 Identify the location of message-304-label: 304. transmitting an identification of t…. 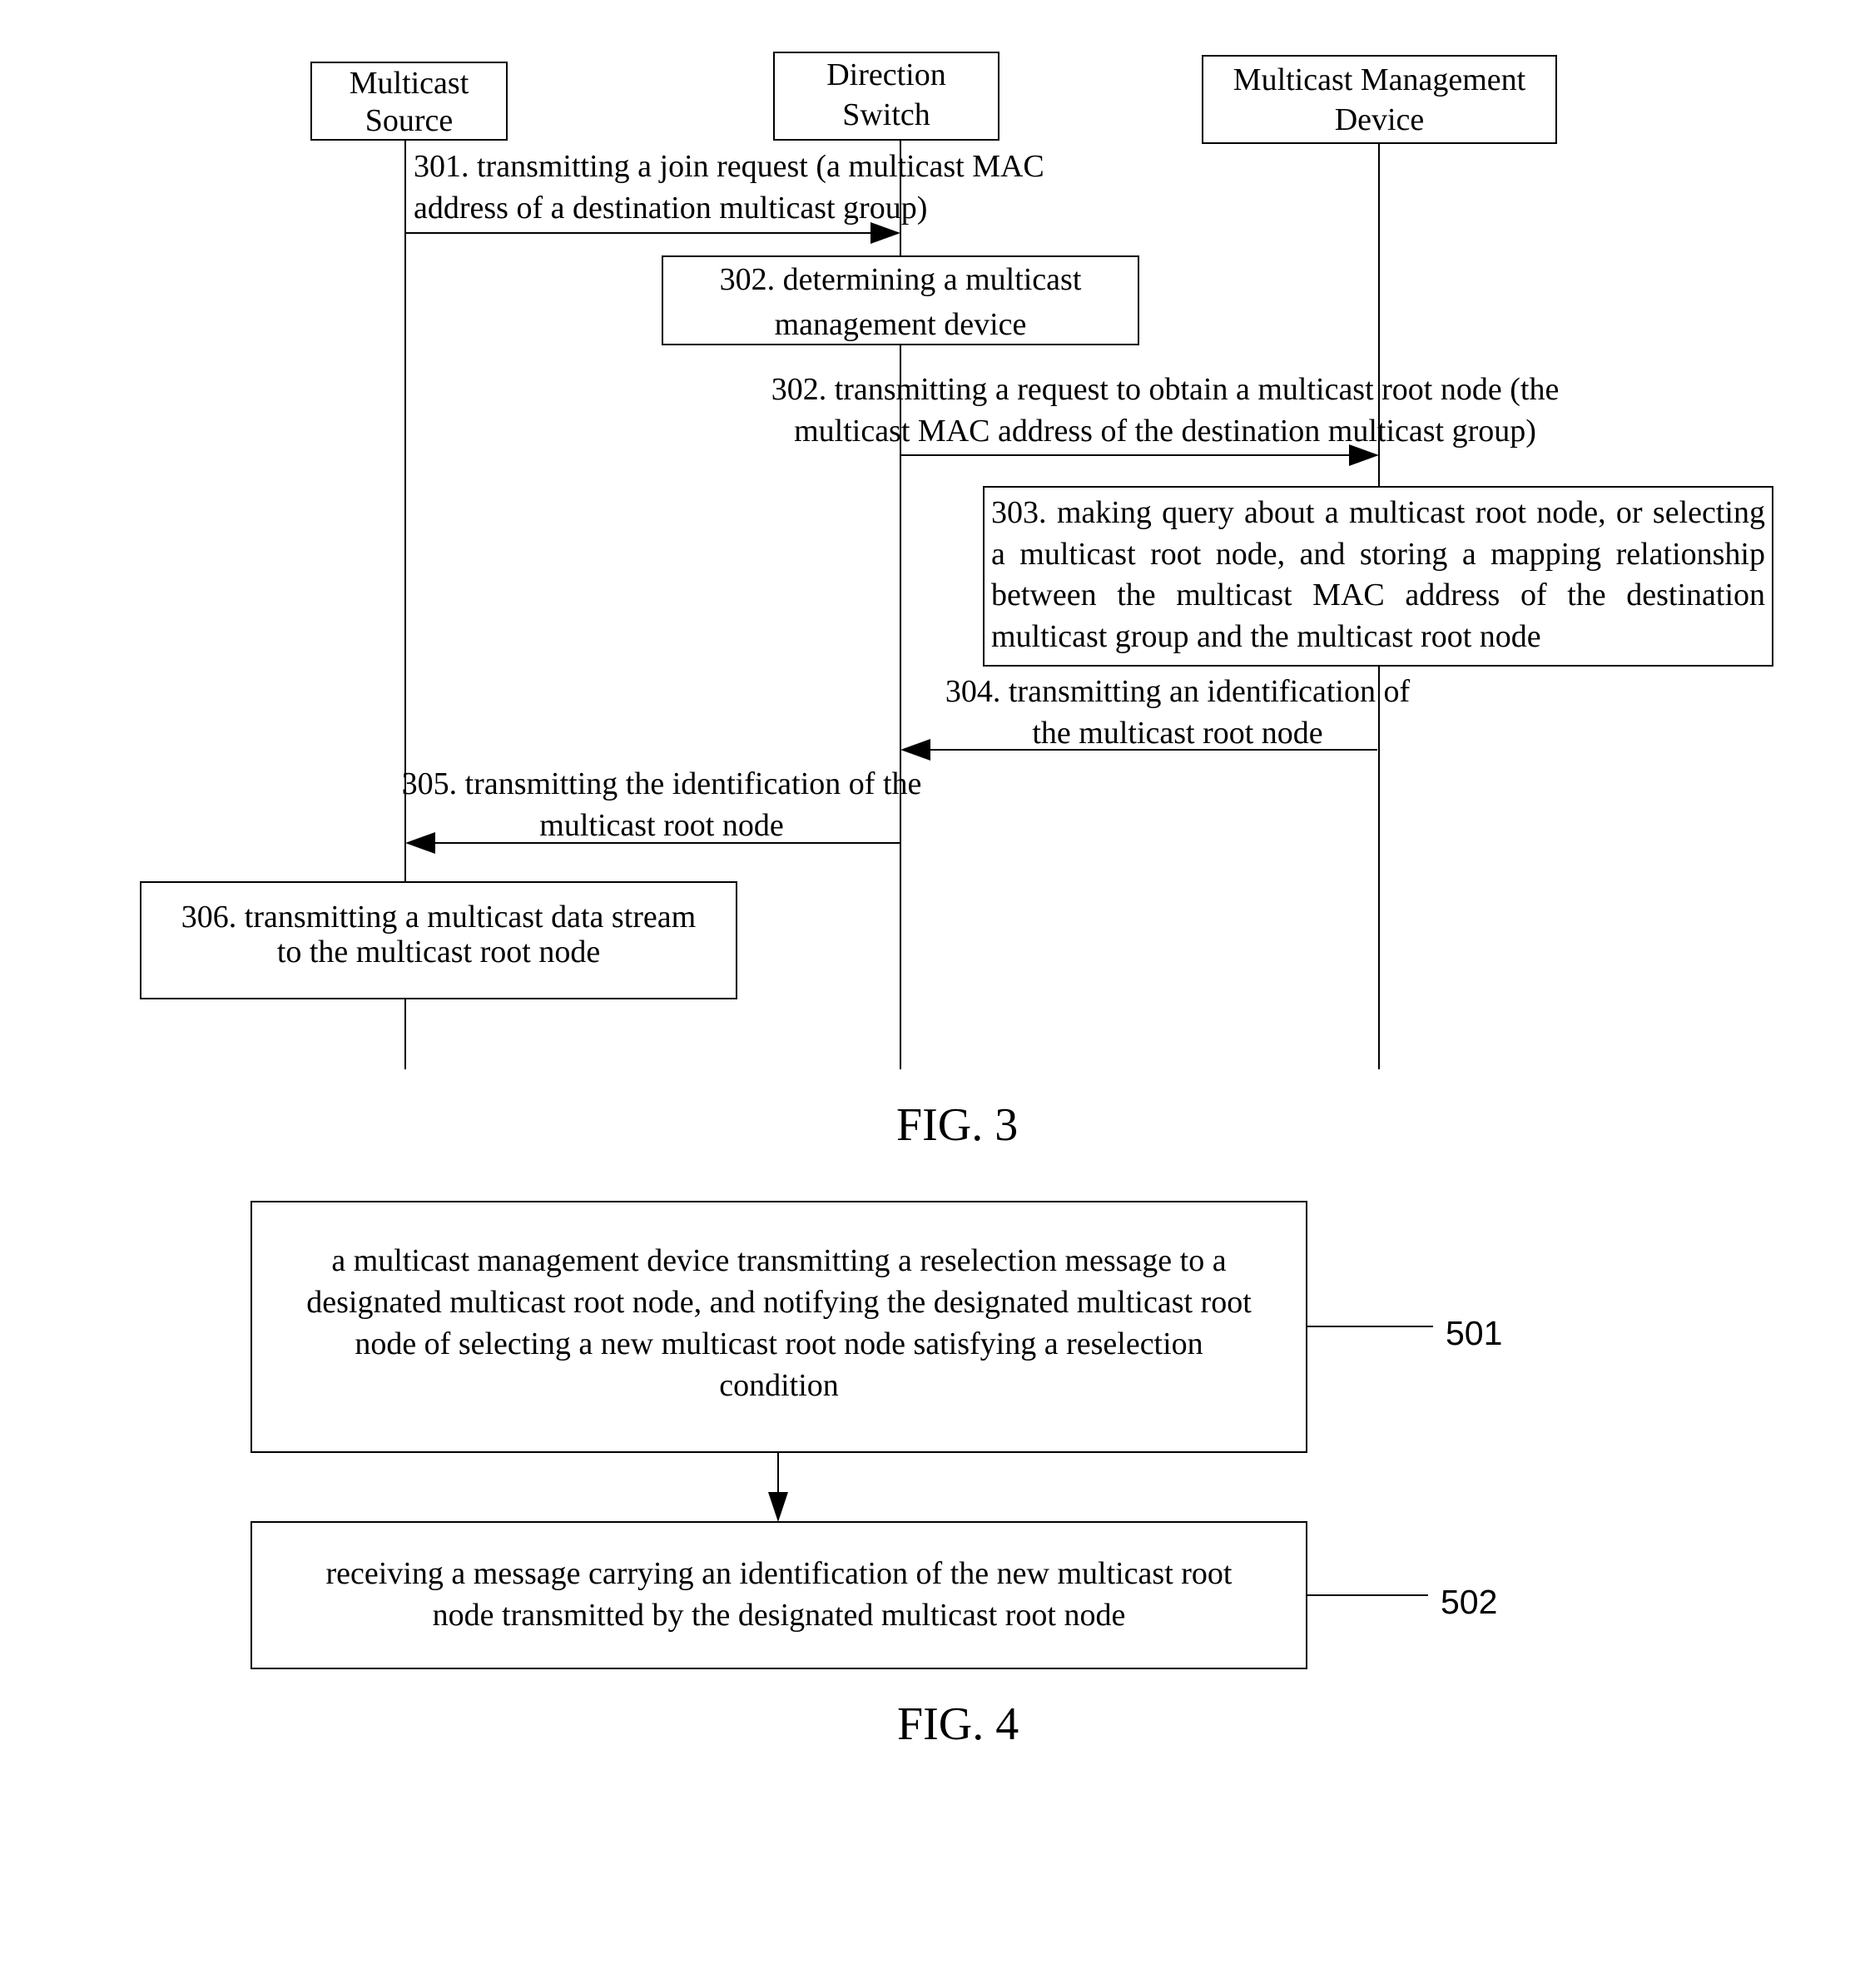
(1177, 712).